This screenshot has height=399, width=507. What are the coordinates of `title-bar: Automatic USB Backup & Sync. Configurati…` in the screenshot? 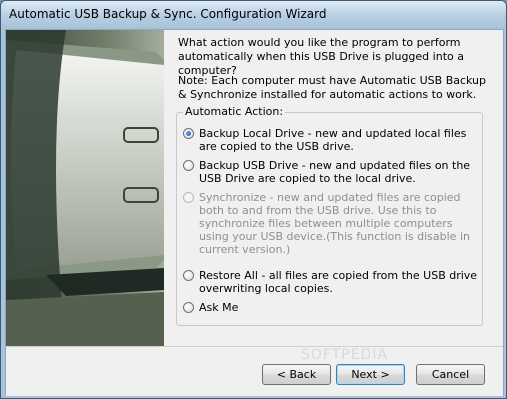 It's located at (253, 15).